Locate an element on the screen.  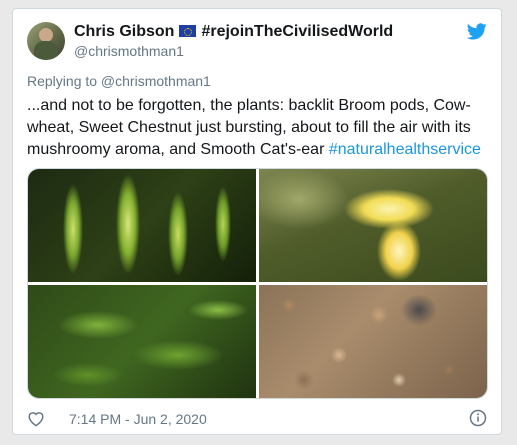
author-handle: @chrismothman1 is located at coordinates (129, 51).